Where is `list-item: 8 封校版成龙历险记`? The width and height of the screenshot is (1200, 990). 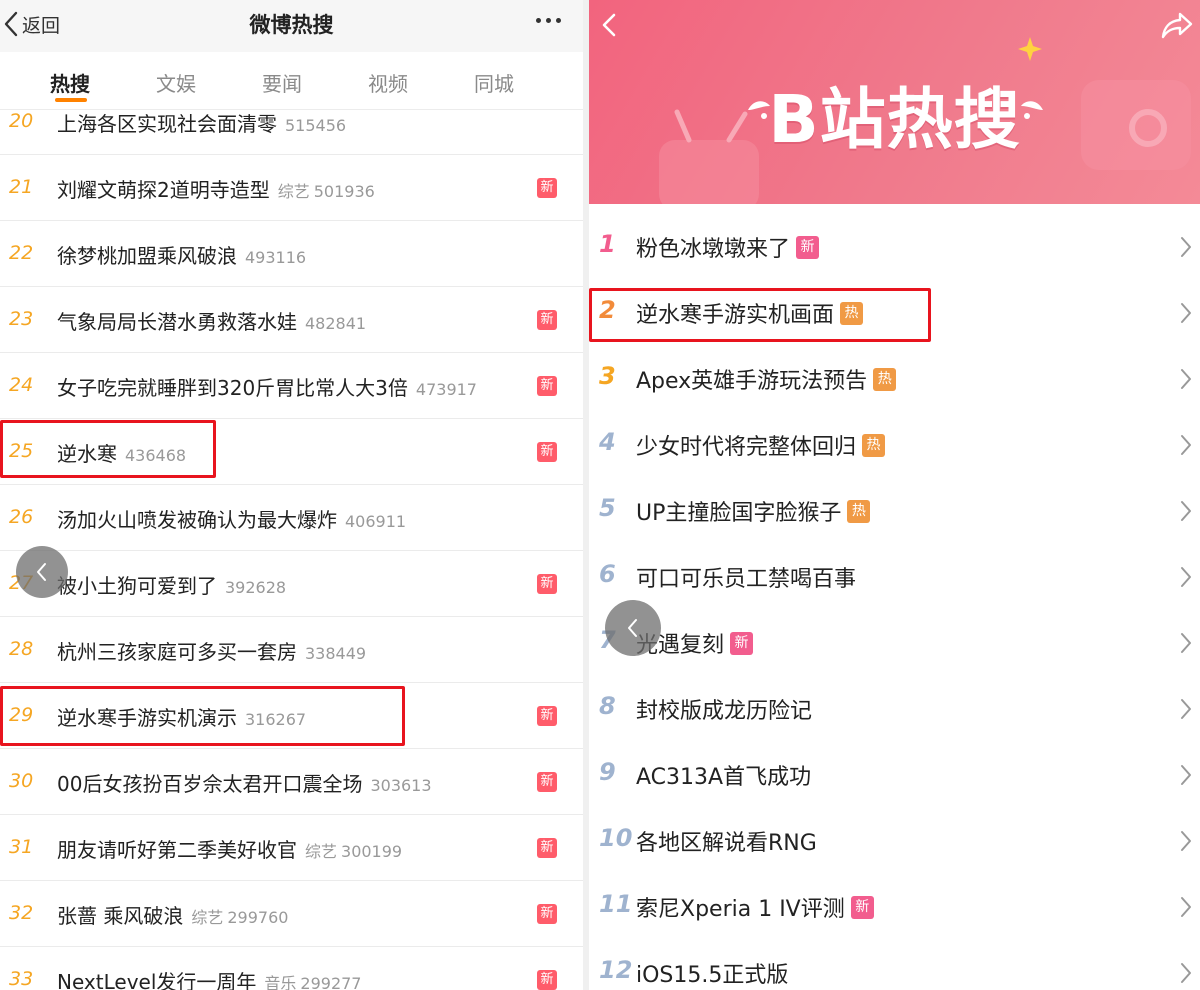
list-item: 8 封校版成龙历险记 is located at coordinates (894, 709).